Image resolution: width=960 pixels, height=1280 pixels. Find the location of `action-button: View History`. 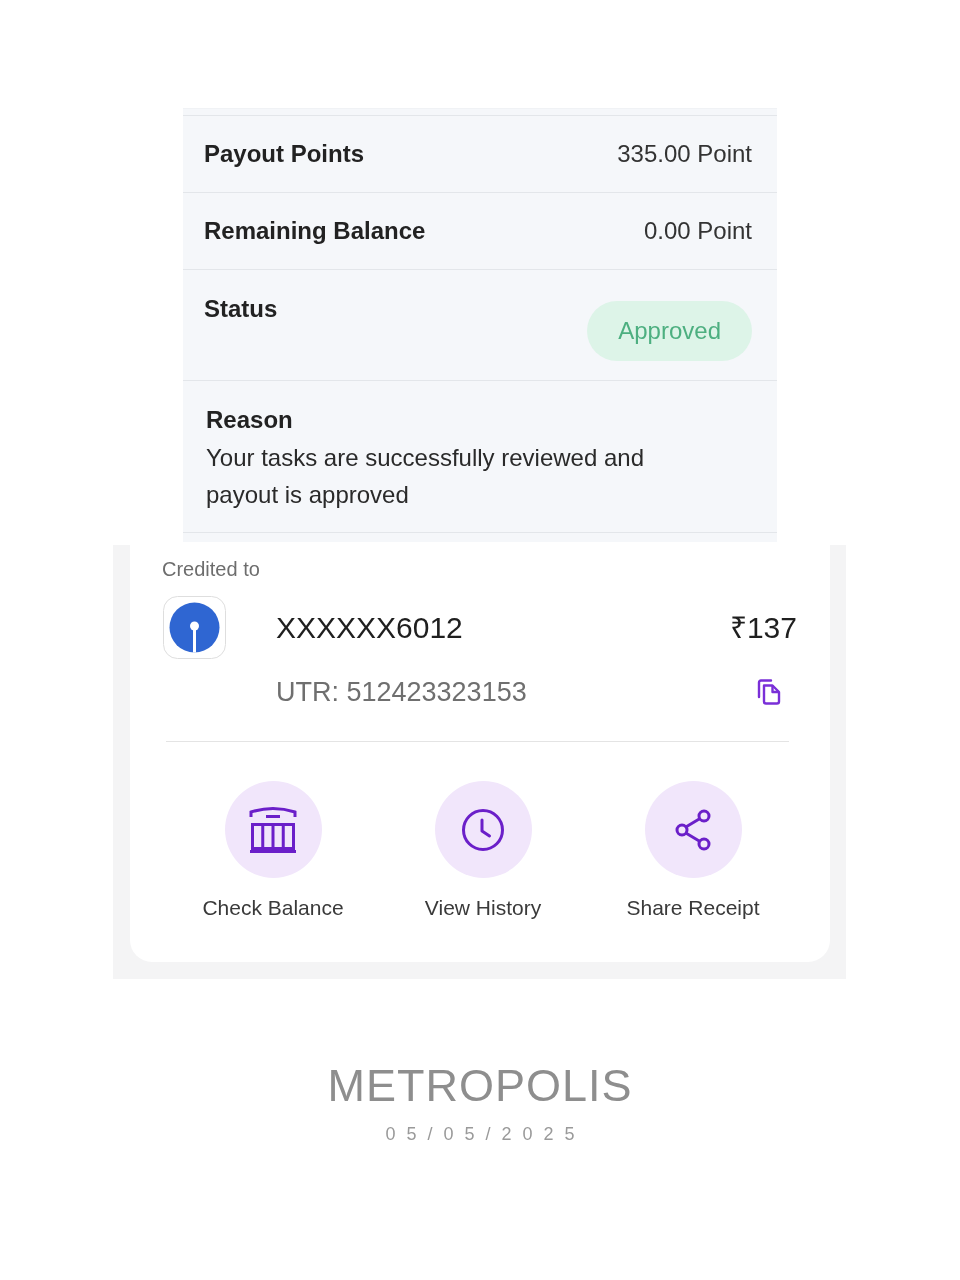

action-button: View History is located at coordinates (483, 851).